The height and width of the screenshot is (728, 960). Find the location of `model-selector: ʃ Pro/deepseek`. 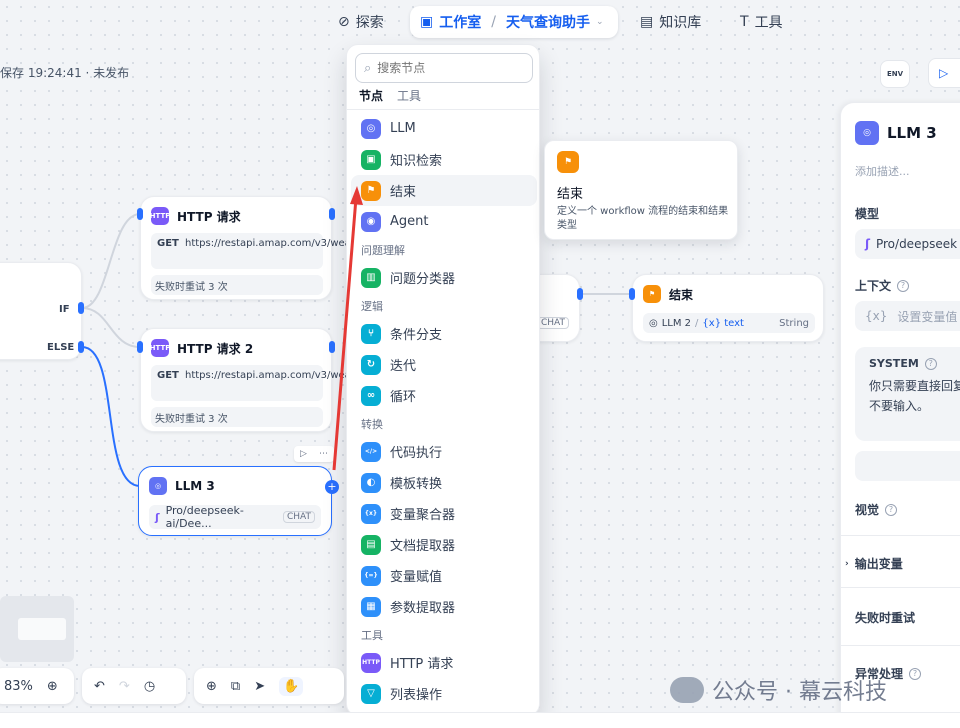

model-selector: ʃ Pro/deepseek is located at coordinates (907, 244).